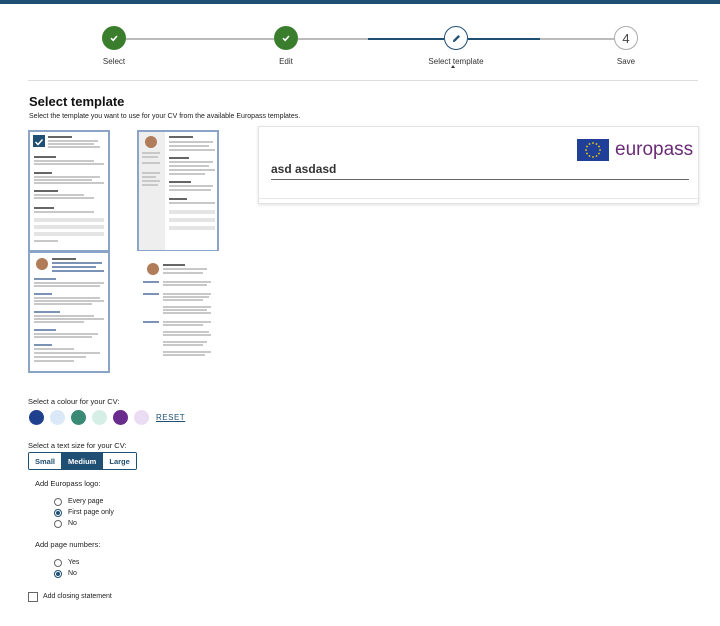  I want to click on text-size-group: Small Medium Large, so click(82, 461).